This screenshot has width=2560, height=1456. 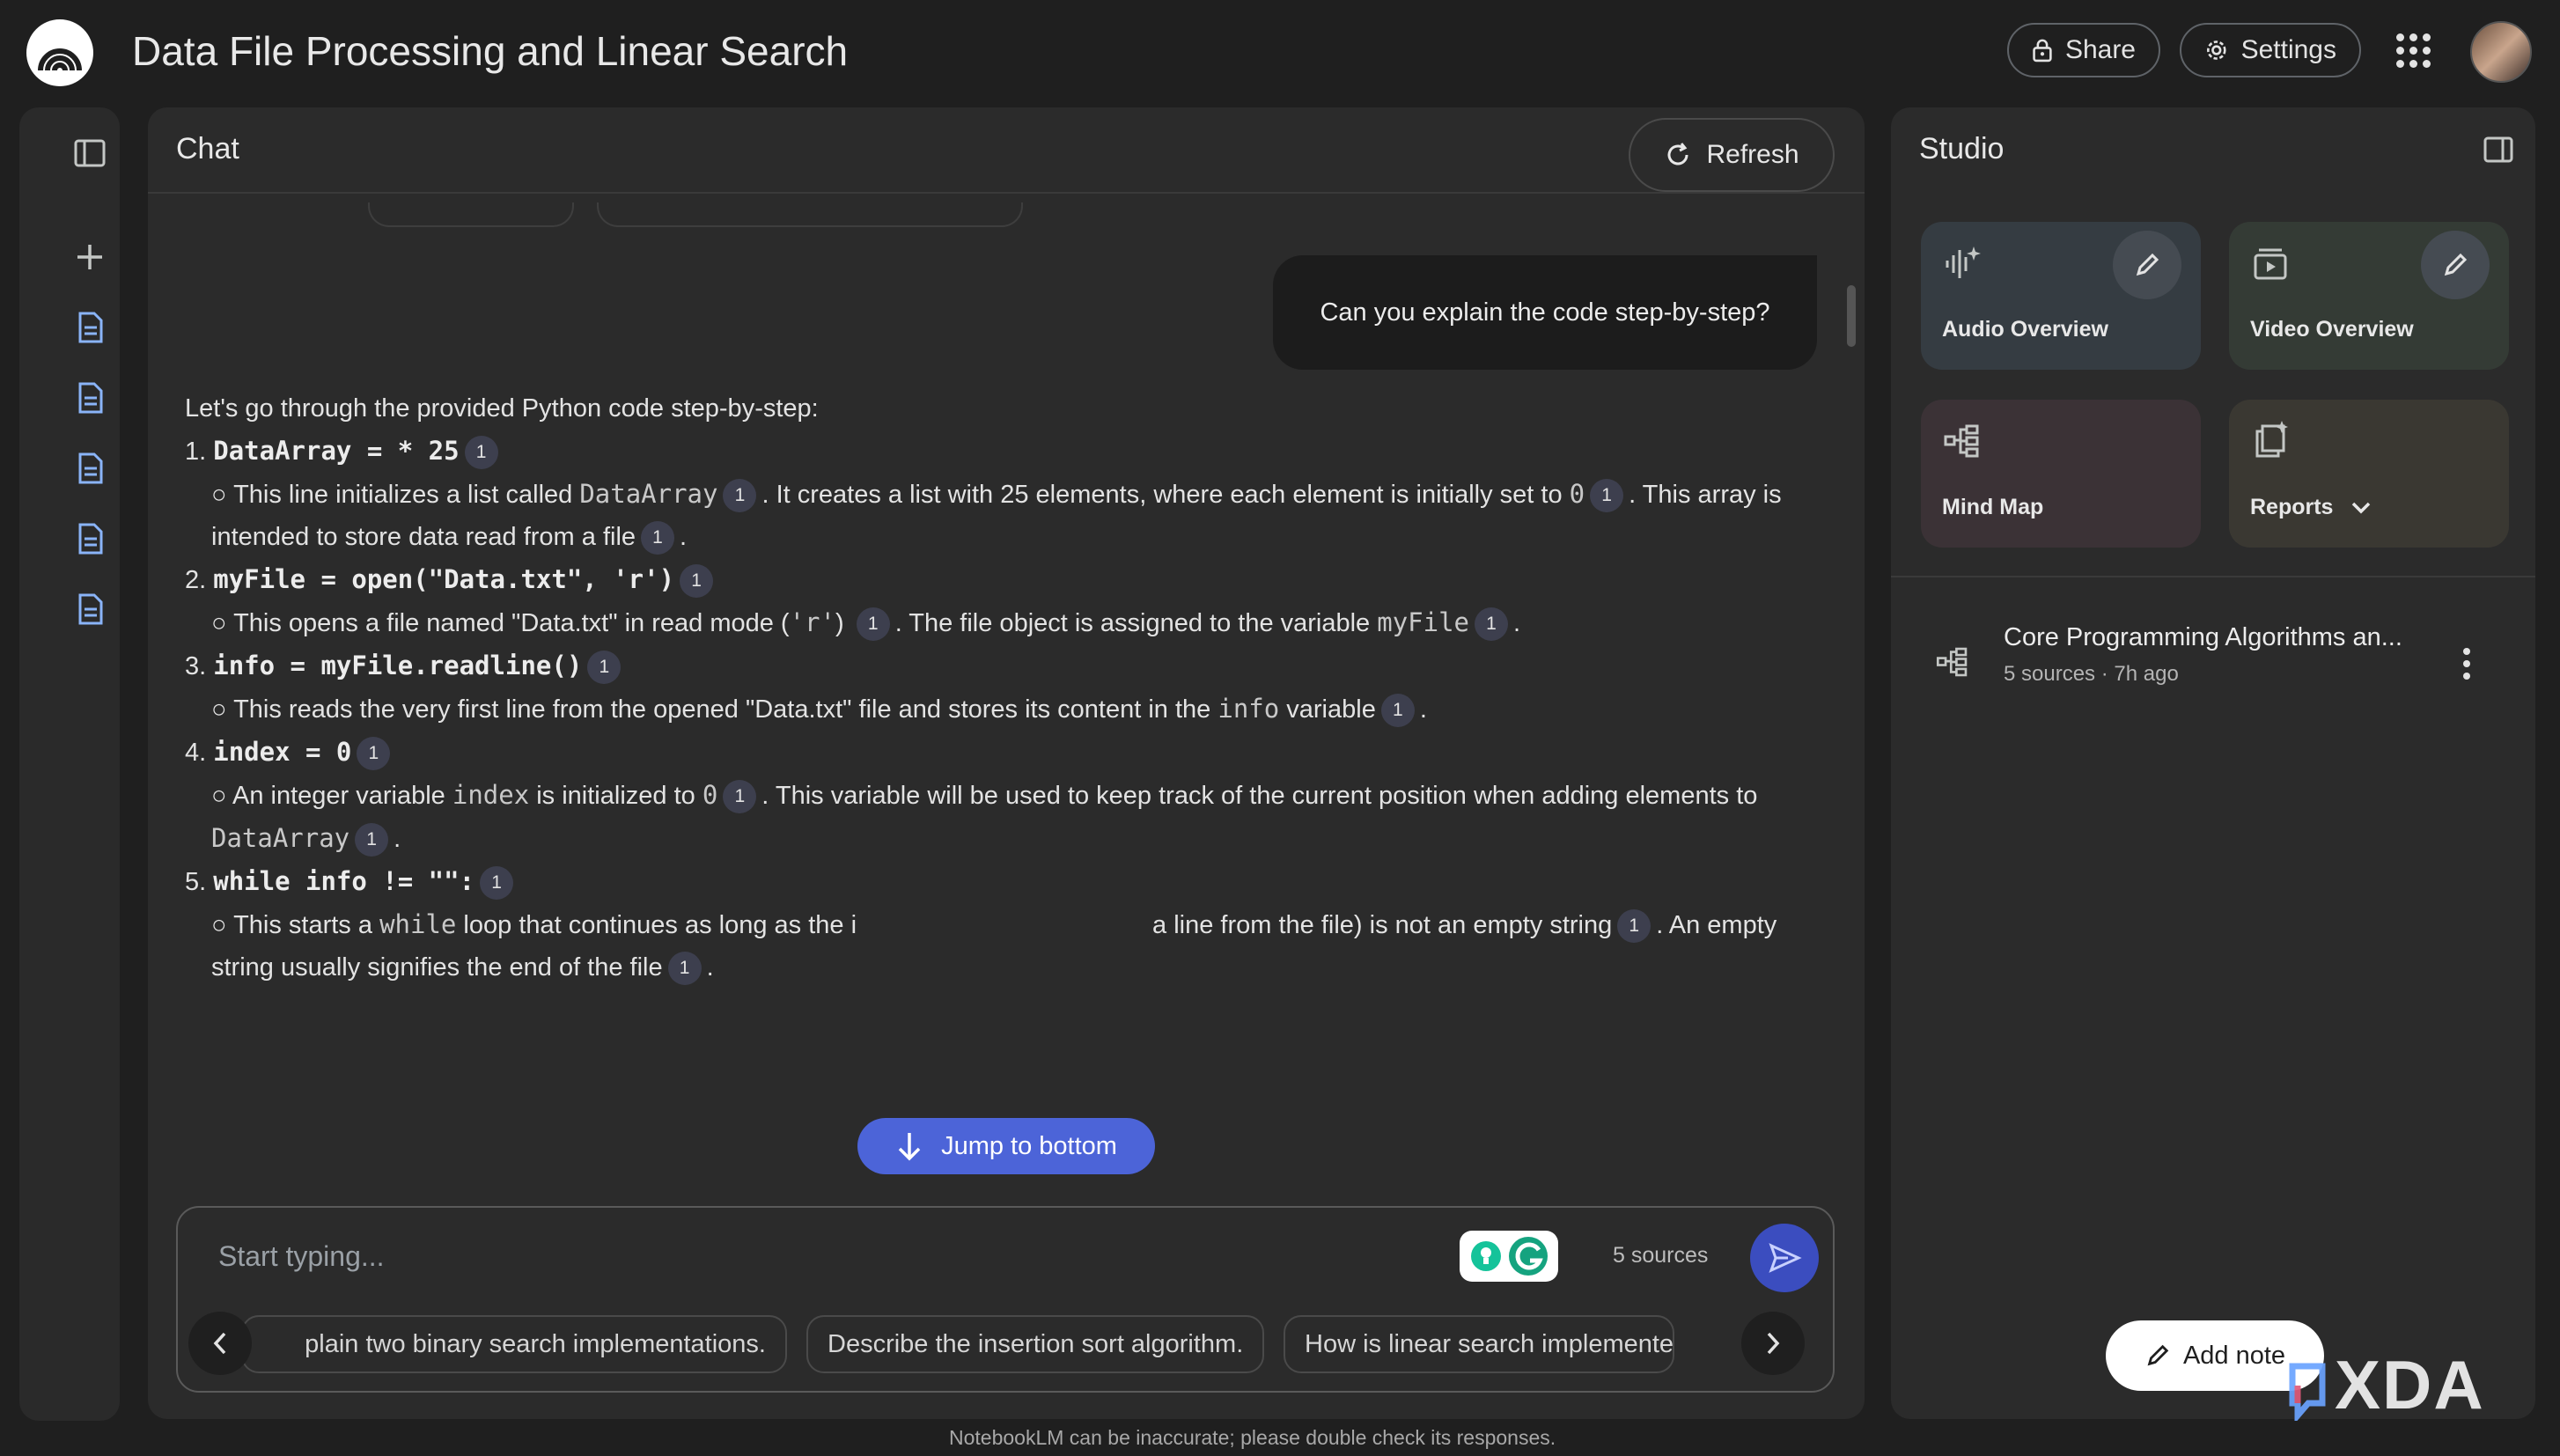 I want to click on share-button: Share, so click(x=2083, y=50).